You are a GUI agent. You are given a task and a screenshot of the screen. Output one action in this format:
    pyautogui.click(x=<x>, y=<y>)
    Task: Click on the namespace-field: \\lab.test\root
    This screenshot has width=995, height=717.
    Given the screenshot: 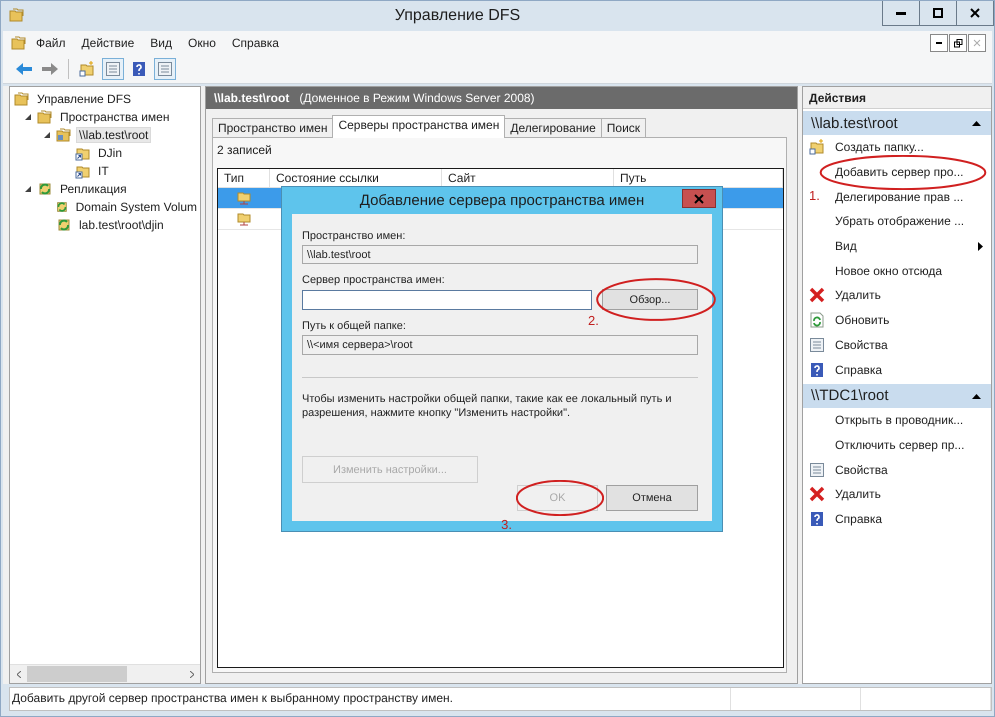 What is the action you would take?
    pyautogui.click(x=500, y=254)
    